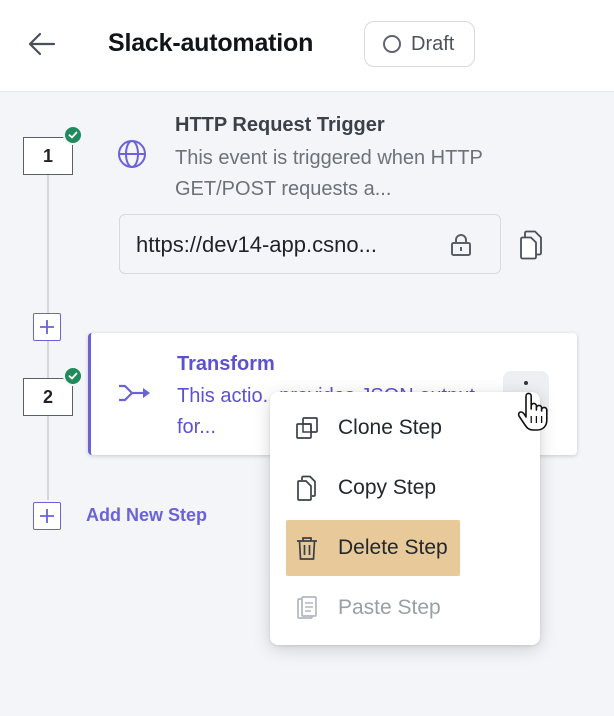 This screenshot has width=614, height=716. Describe the element at coordinates (307, 607) in the screenshot. I see `paste-icon` at that location.